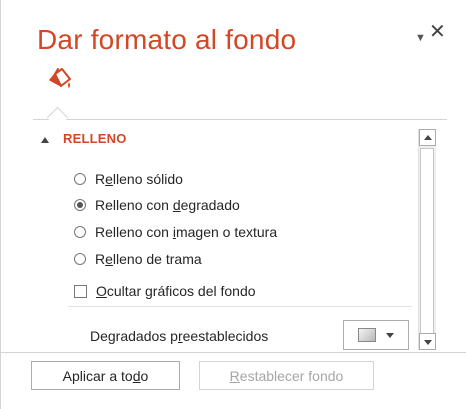 The width and height of the screenshot is (466, 409). Describe the element at coordinates (240, 119) in the screenshot. I see `tab-divider` at that location.